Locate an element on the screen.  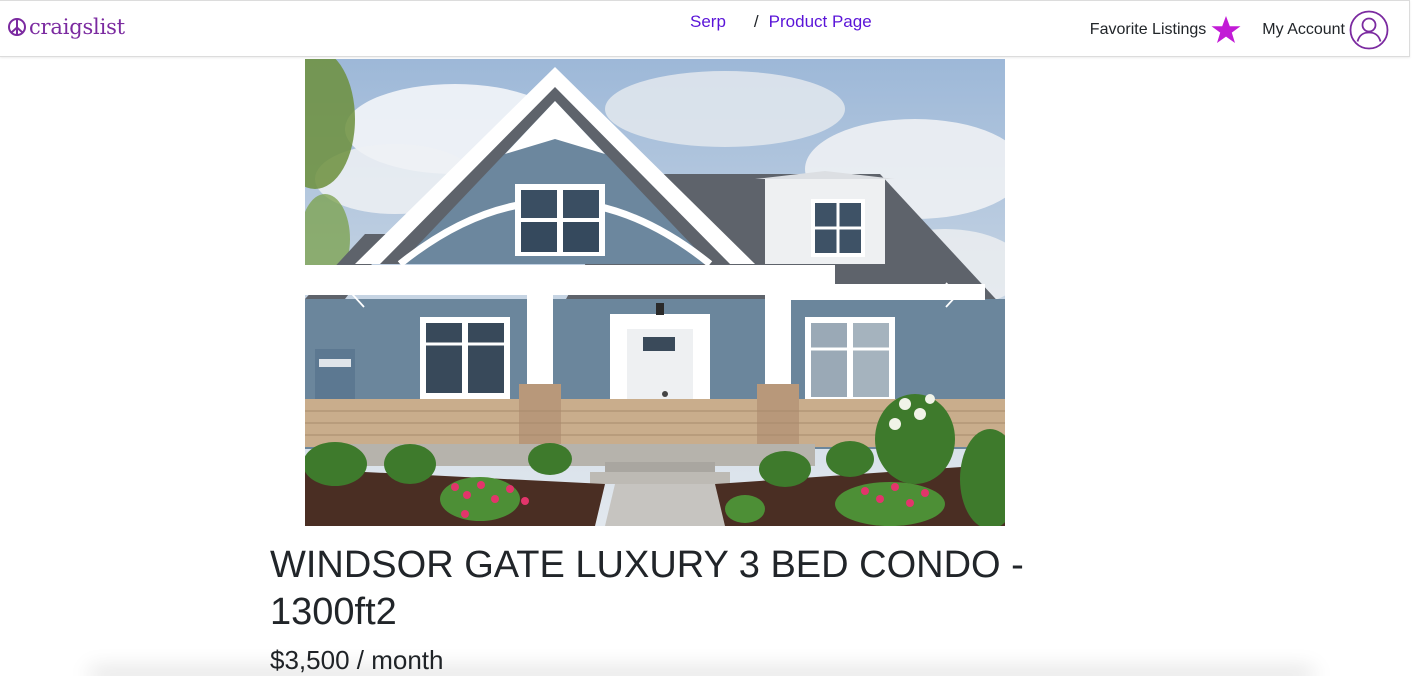
breadcrumb: Serp / Product Page is located at coordinates (781, 22).